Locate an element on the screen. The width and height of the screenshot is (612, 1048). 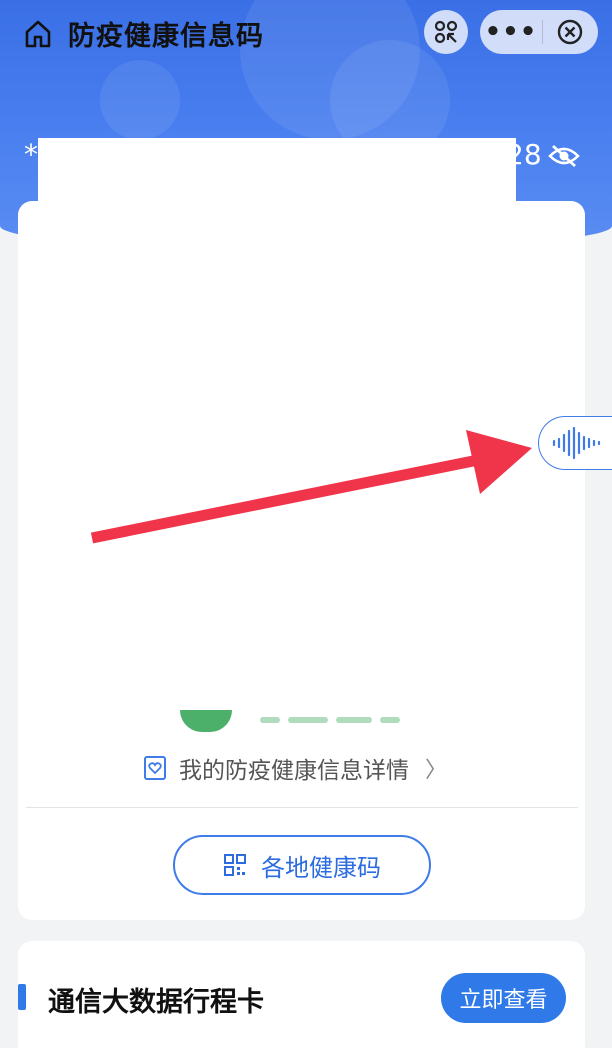
page-title: 防疫健康信息码 is located at coordinates (166, 36).